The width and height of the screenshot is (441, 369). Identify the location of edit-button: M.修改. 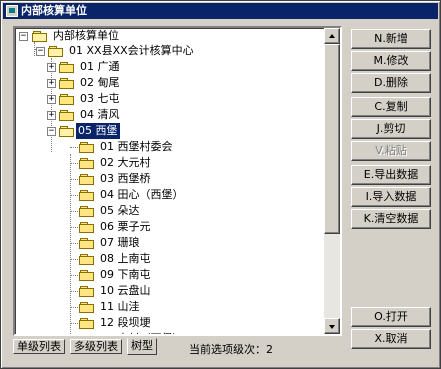
(391, 61).